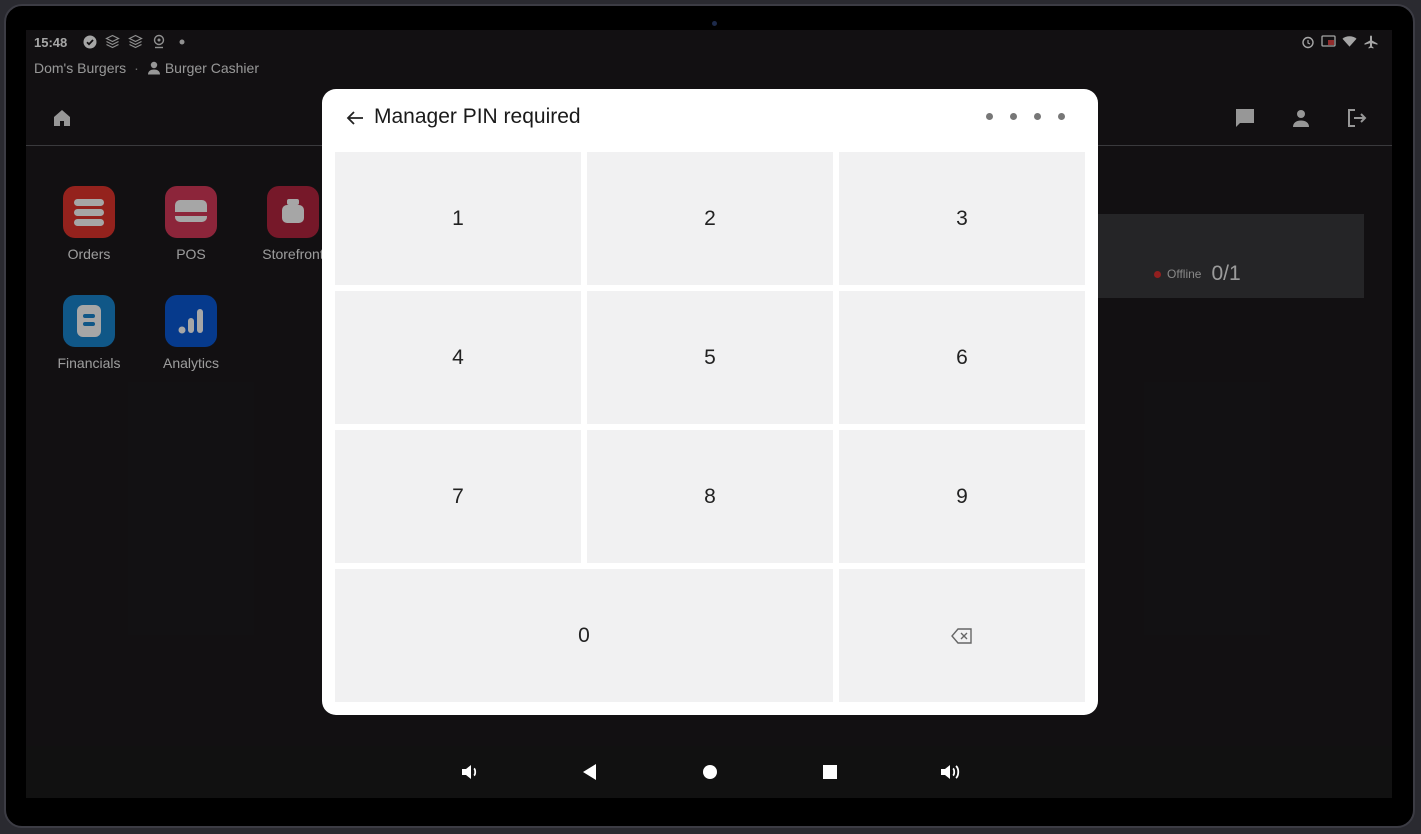  I want to click on key-9: 9, so click(962, 496).